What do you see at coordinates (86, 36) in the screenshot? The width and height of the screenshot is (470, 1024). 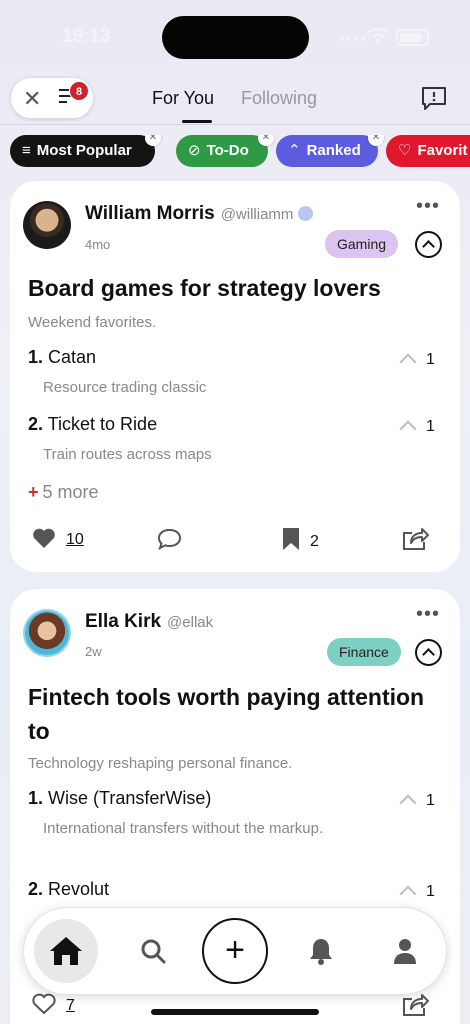 I see `status-time: 19:13` at bounding box center [86, 36].